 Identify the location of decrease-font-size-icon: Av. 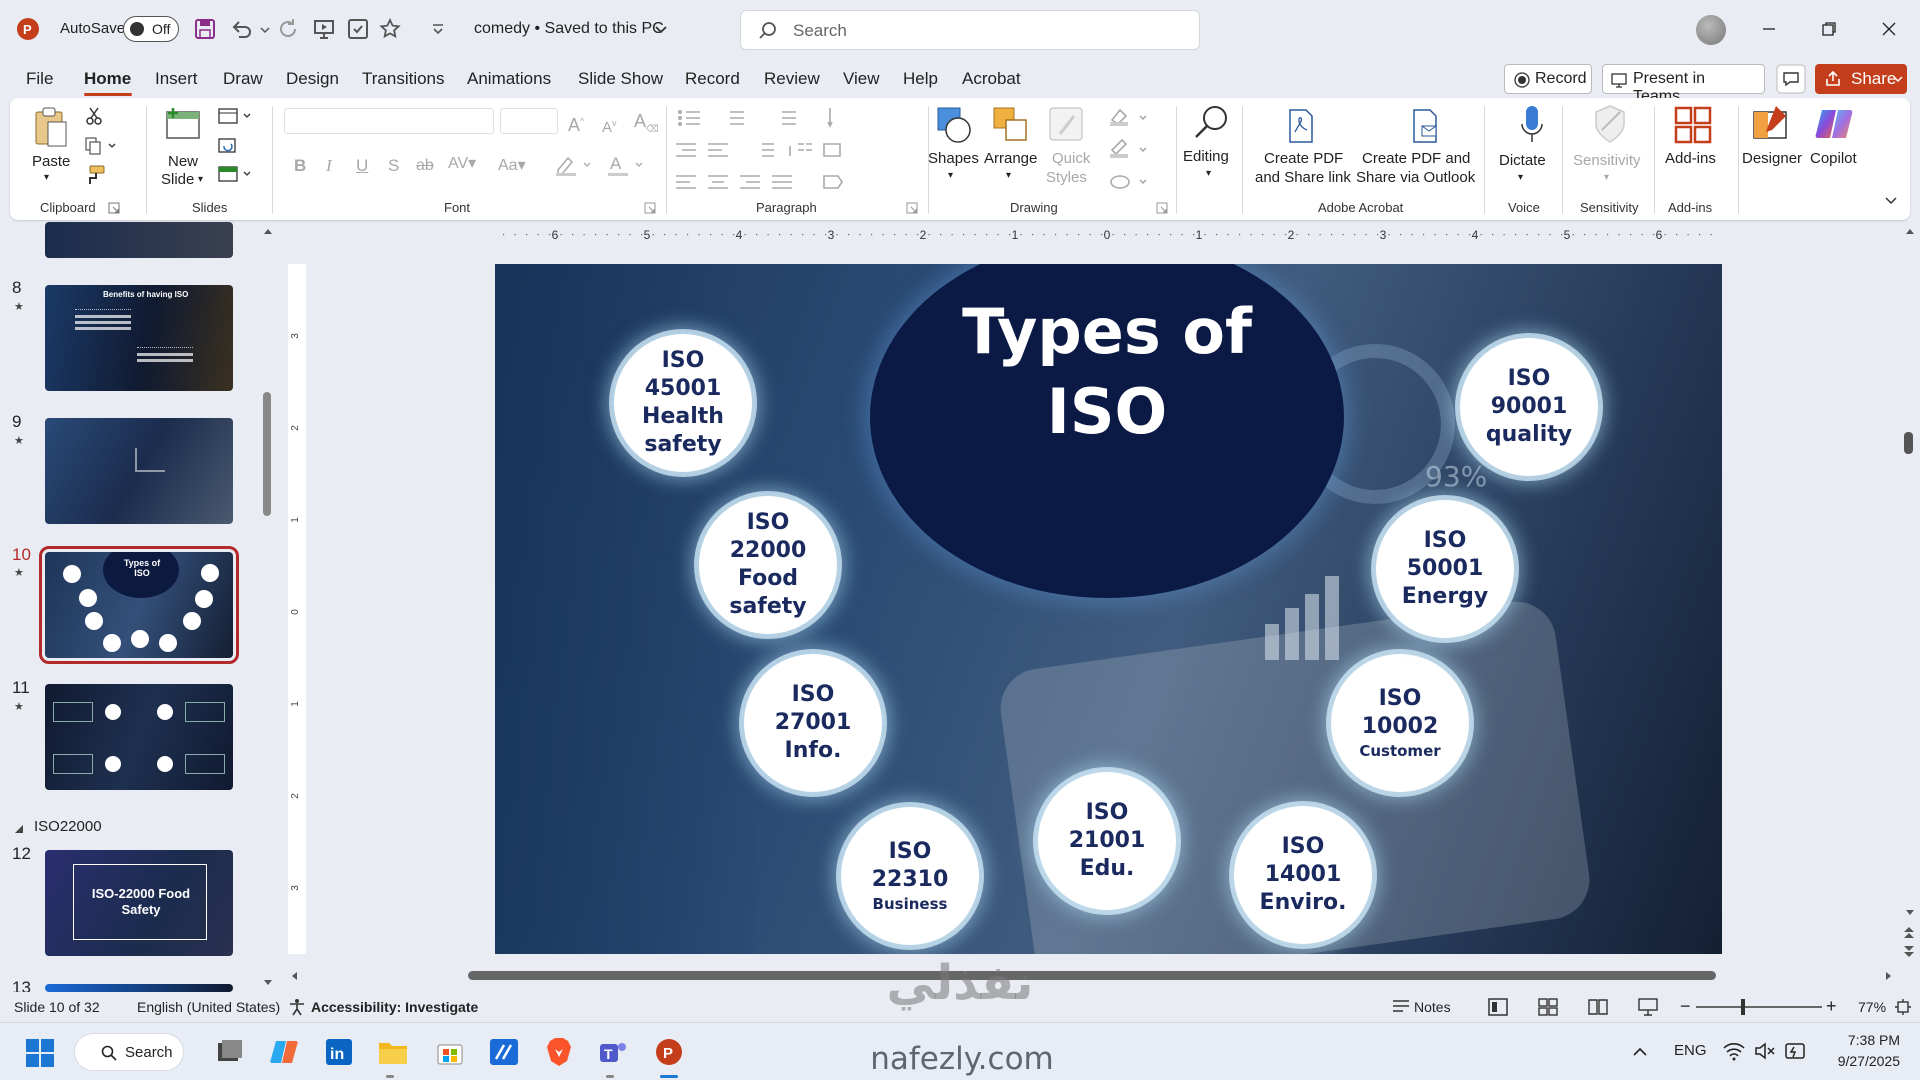
(609, 125).